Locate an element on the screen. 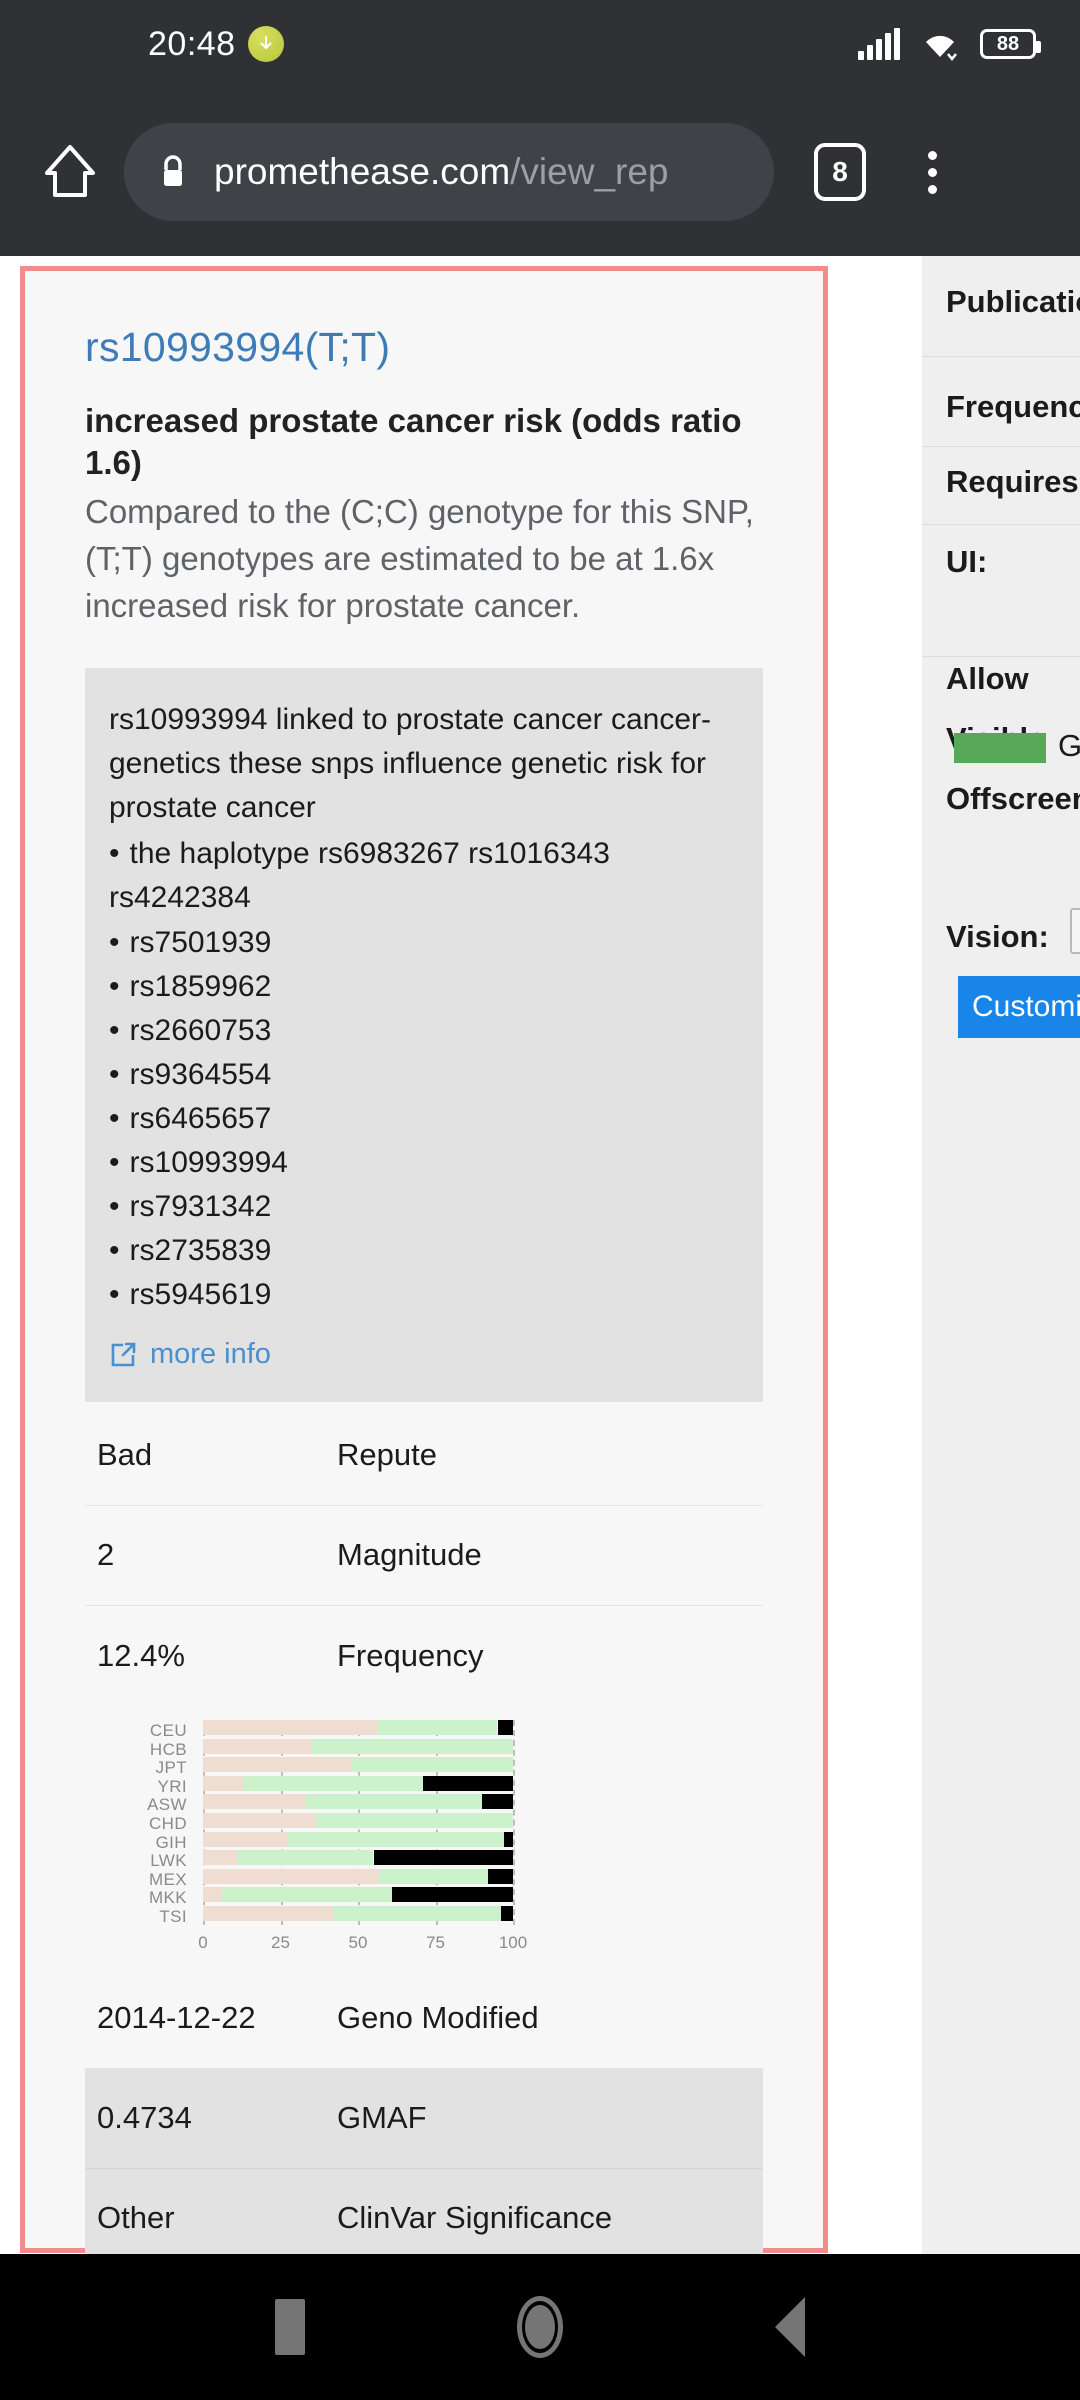 The height and width of the screenshot is (2400, 1080). status-clock: 20:48 is located at coordinates (192, 43).